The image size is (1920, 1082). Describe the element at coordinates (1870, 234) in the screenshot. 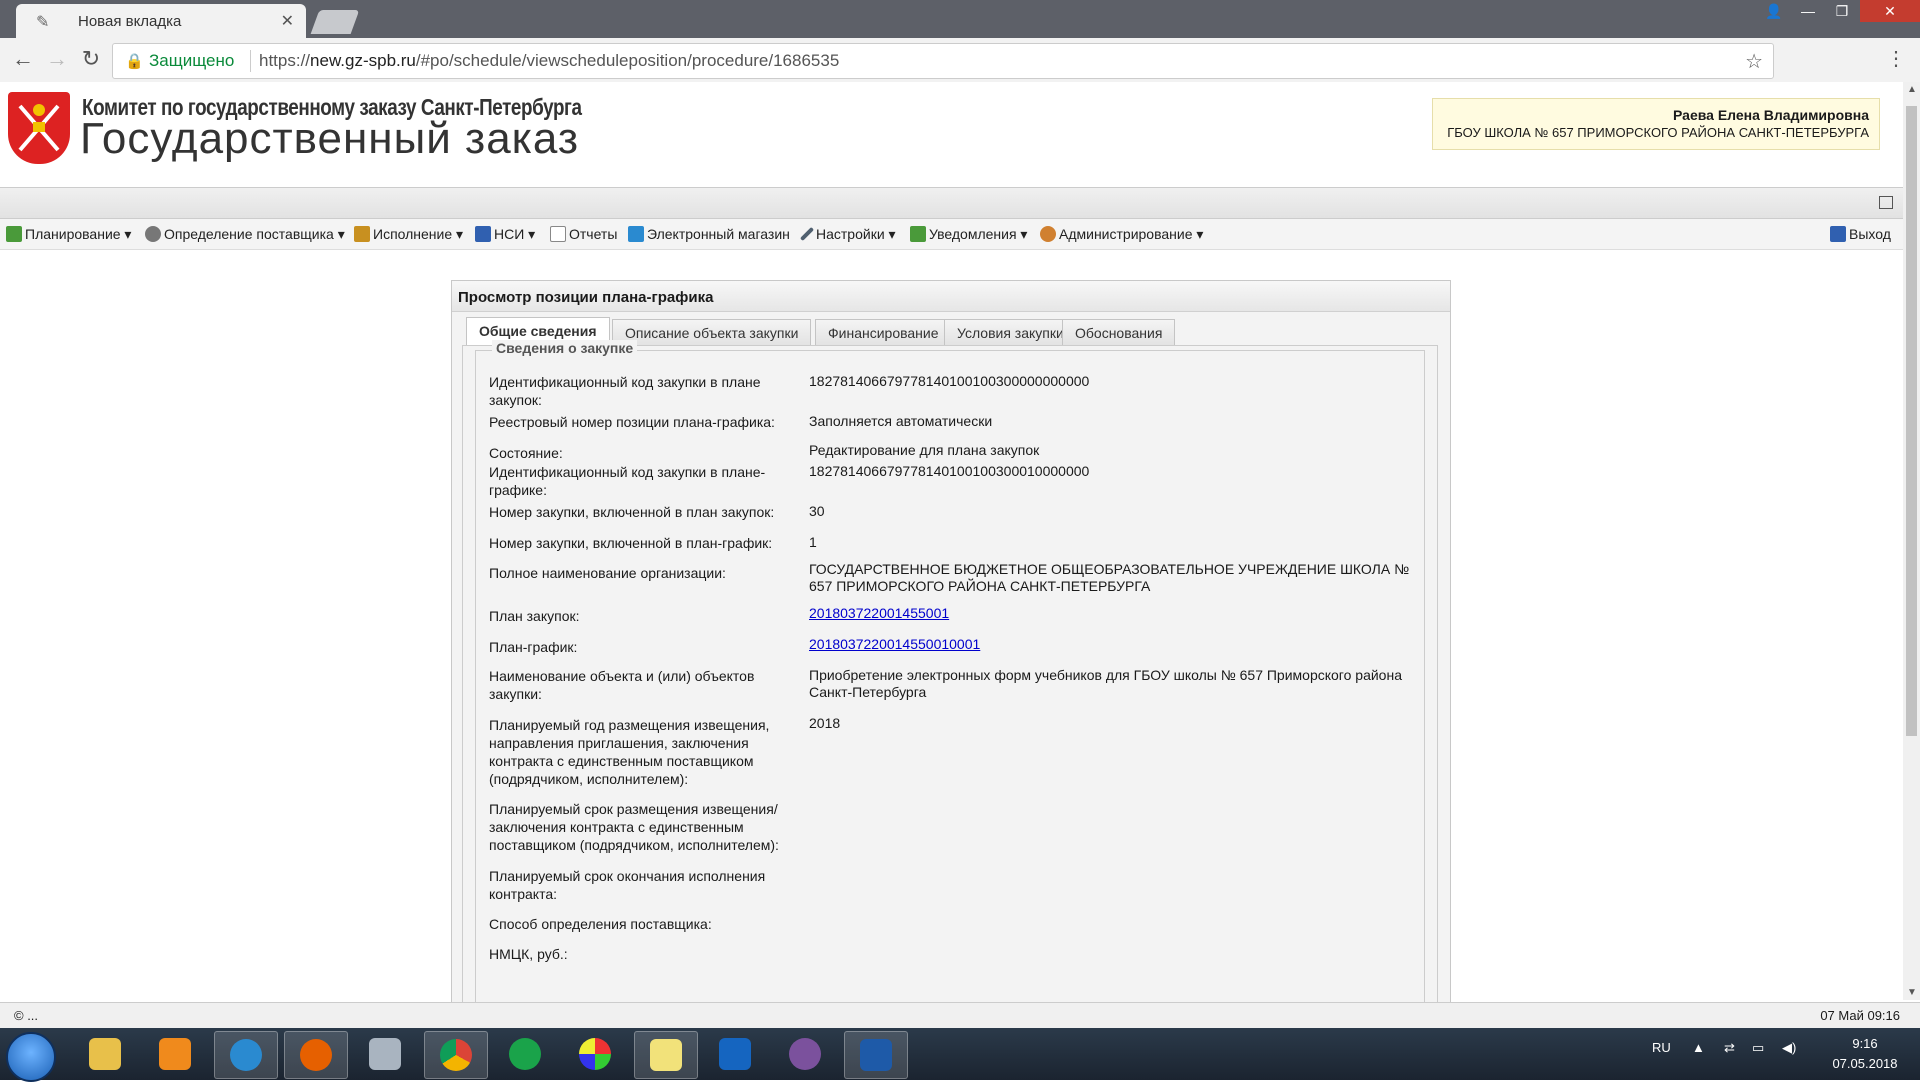

I see `logout-label: Выход` at that location.